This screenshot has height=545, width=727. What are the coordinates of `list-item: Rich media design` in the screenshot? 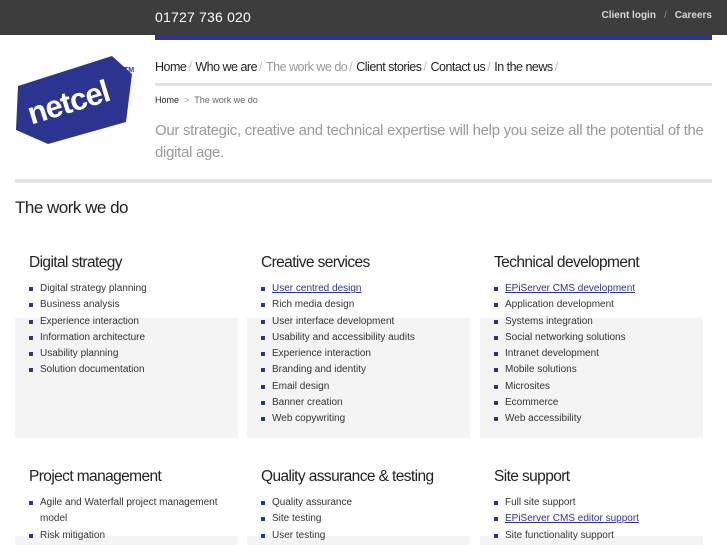 It's located at (365, 305).